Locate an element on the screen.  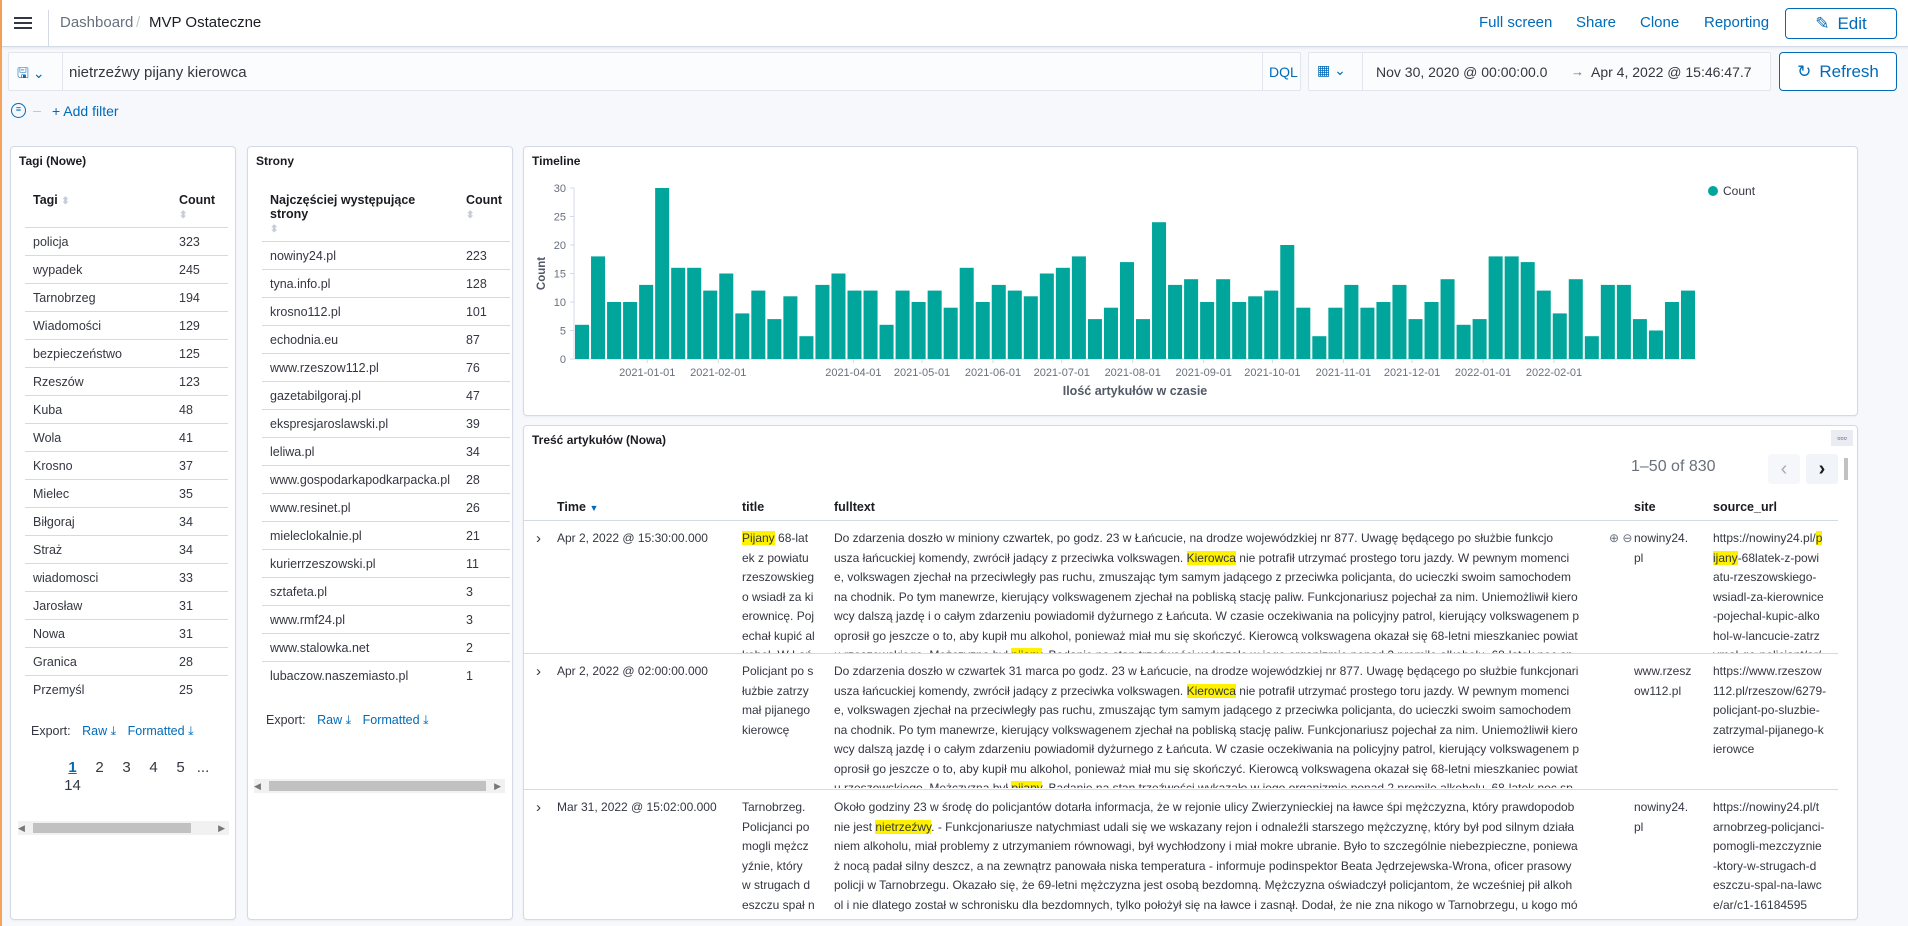
x-tick-label: 2021-12-01 is located at coordinates (1412, 373).